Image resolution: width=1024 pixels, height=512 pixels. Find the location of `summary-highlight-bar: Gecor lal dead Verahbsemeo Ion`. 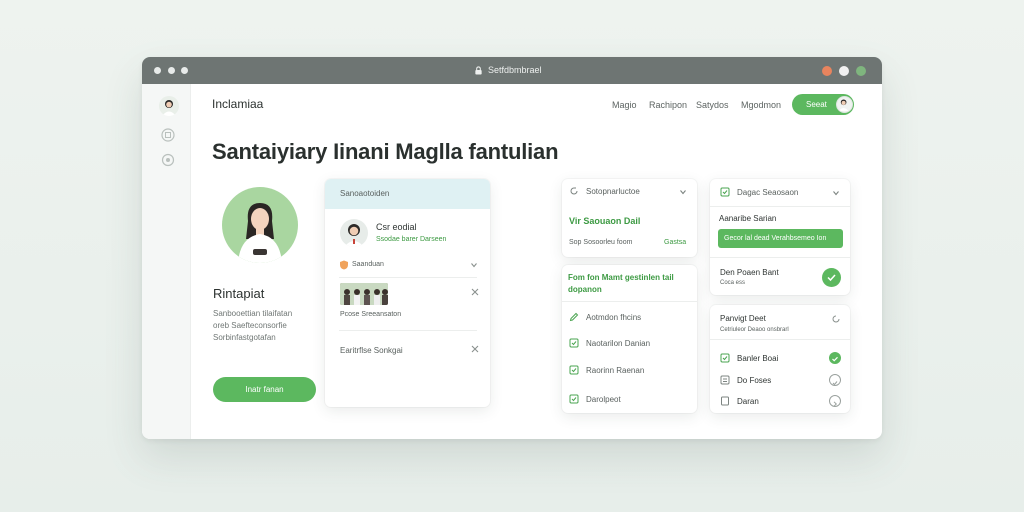

summary-highlight-bar: Gecor lal dead Verahbsemeo Ion is located at coordinates (780, 238).